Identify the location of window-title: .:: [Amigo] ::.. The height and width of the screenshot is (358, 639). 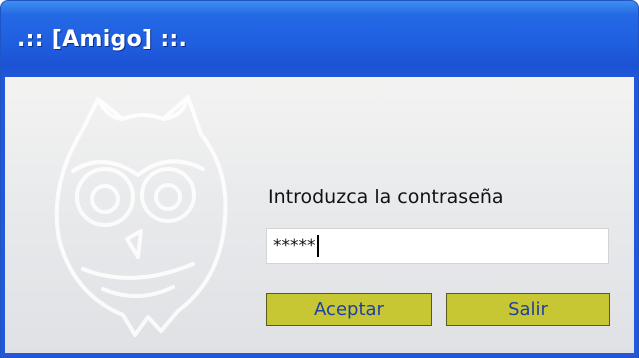
(102, 39).